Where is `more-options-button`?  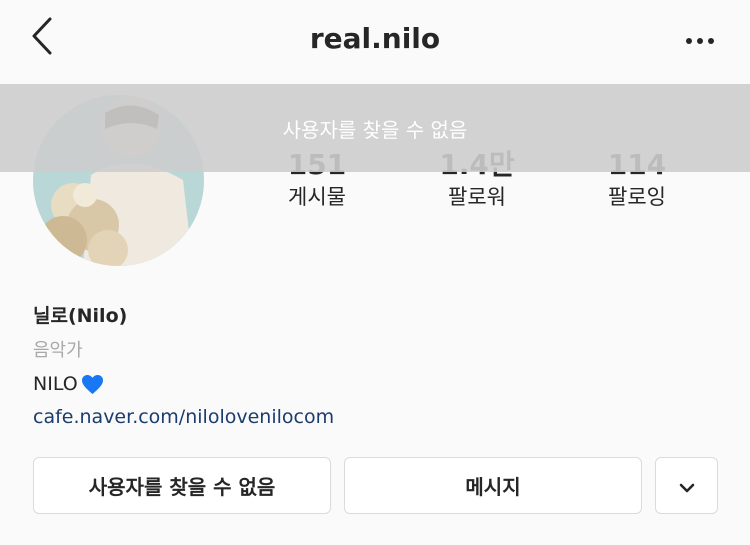 more-options-button is located at coordinates (700, 41).